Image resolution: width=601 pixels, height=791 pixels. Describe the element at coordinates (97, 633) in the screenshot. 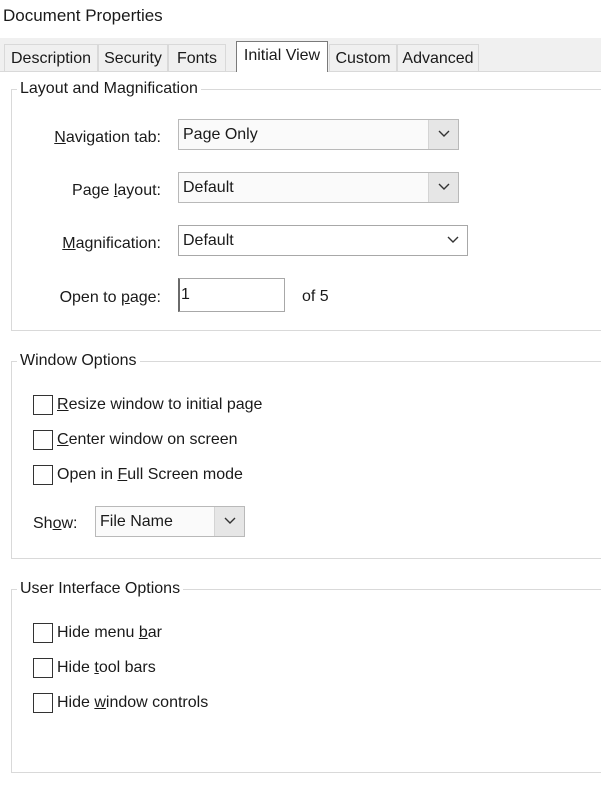

I see `hide-menu-bar-checkbox: Hide menu bar` at that location.